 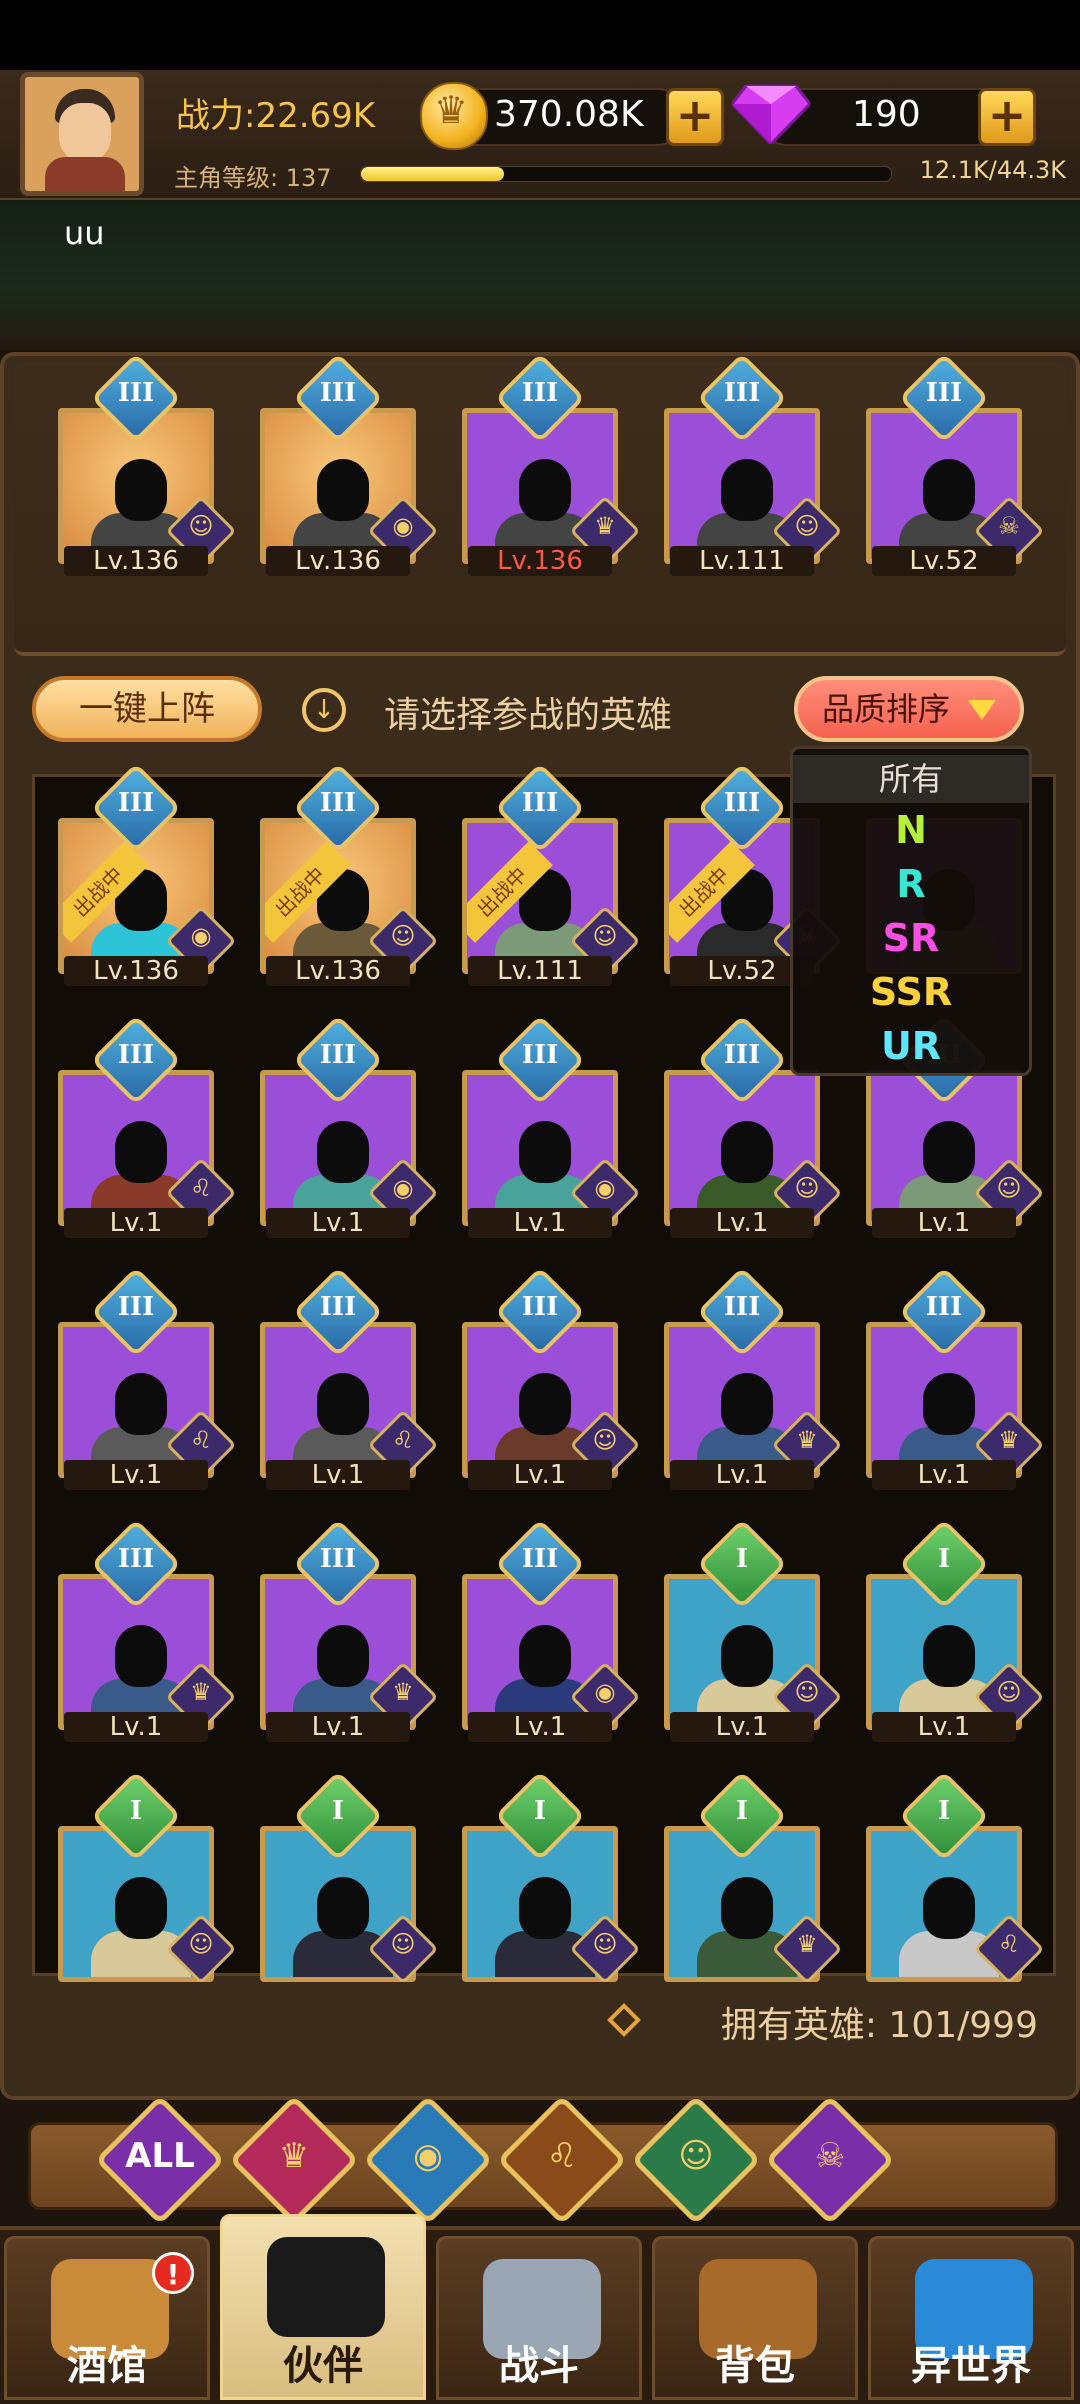 I want to click on heroes-card: 出战中 III ☺ Lv.136, so click(x=349, y=874).